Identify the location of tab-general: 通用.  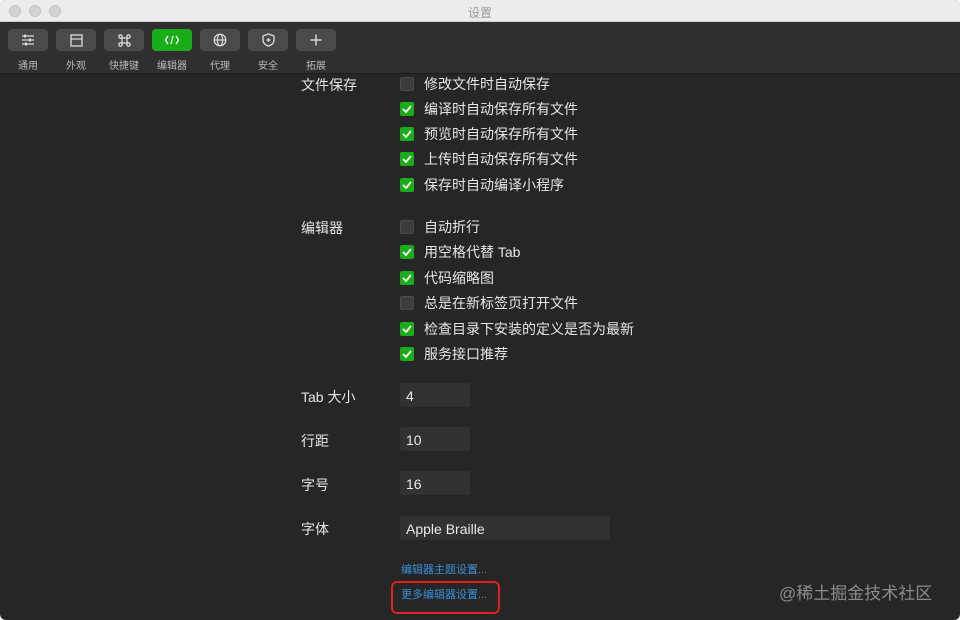
(28, 50).